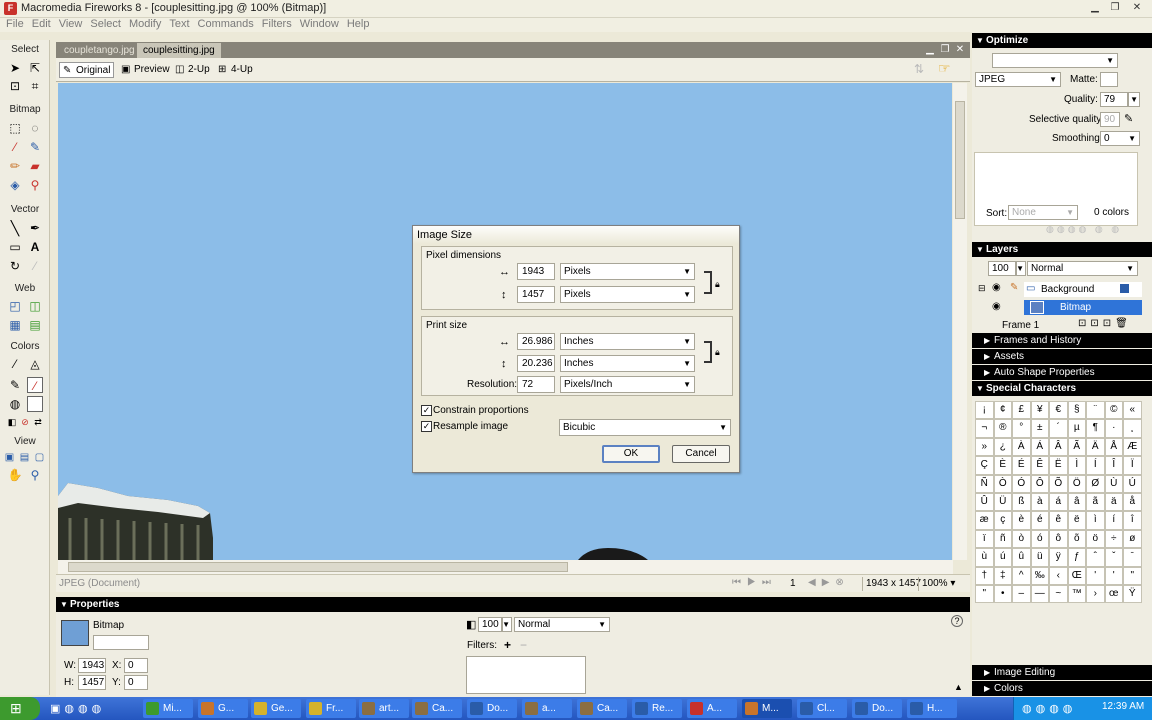  I want to click on tab-coupletango: coupletango.jpg, so click(99, 50).